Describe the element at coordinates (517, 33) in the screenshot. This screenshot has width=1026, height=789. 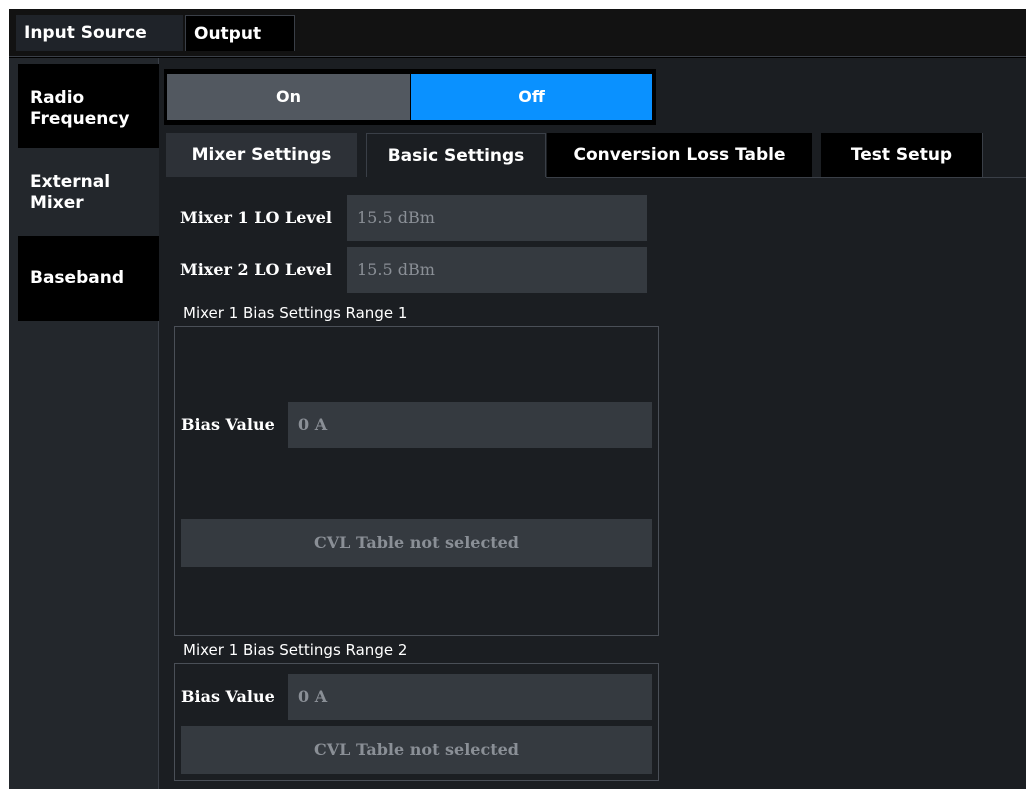
I see `top-tab-bar: Input Source Output` at that location.